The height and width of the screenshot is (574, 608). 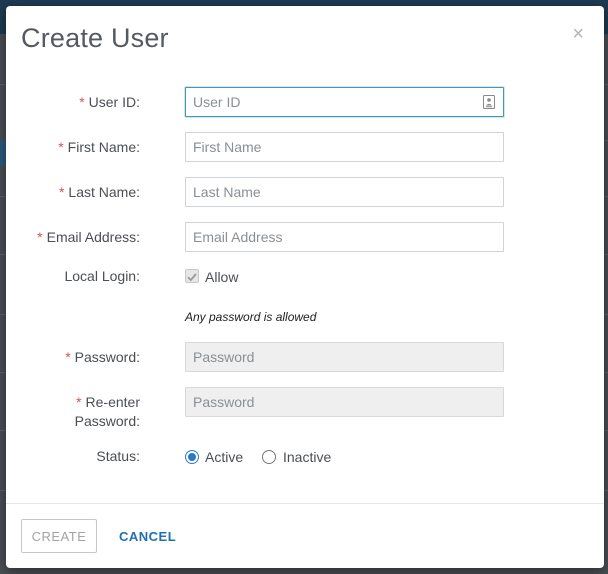 I want to click on create-button: CREATE, so click(x=59, y=536).